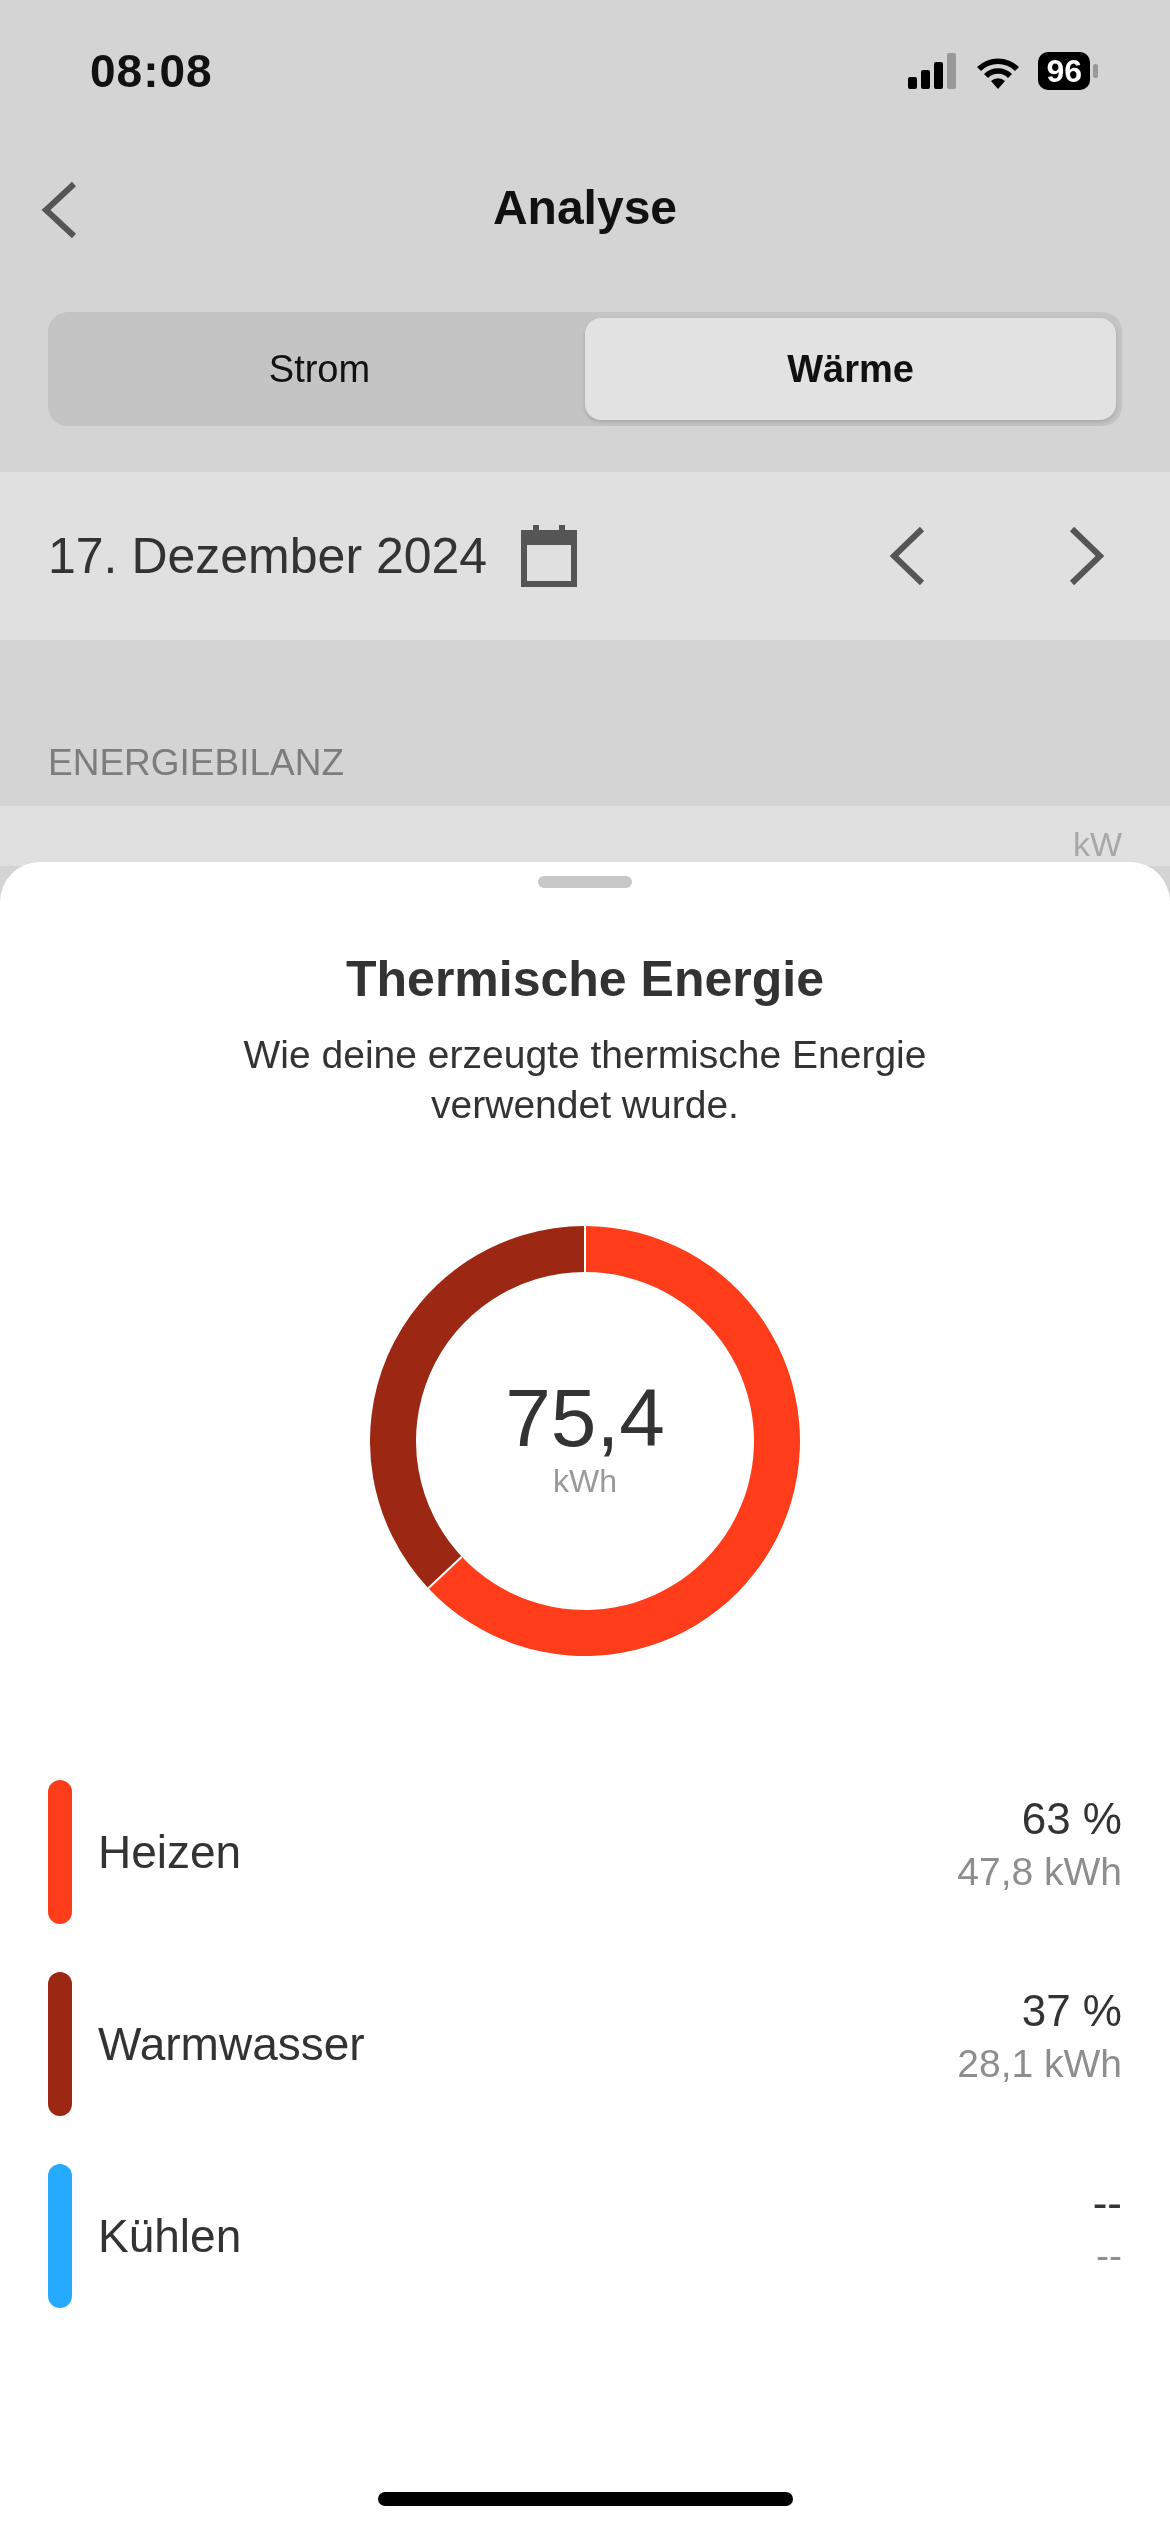 The width and height of the screenshot is (1170, 2532). I want to click on legend-percent: 63 %, so click(1071, 1819).